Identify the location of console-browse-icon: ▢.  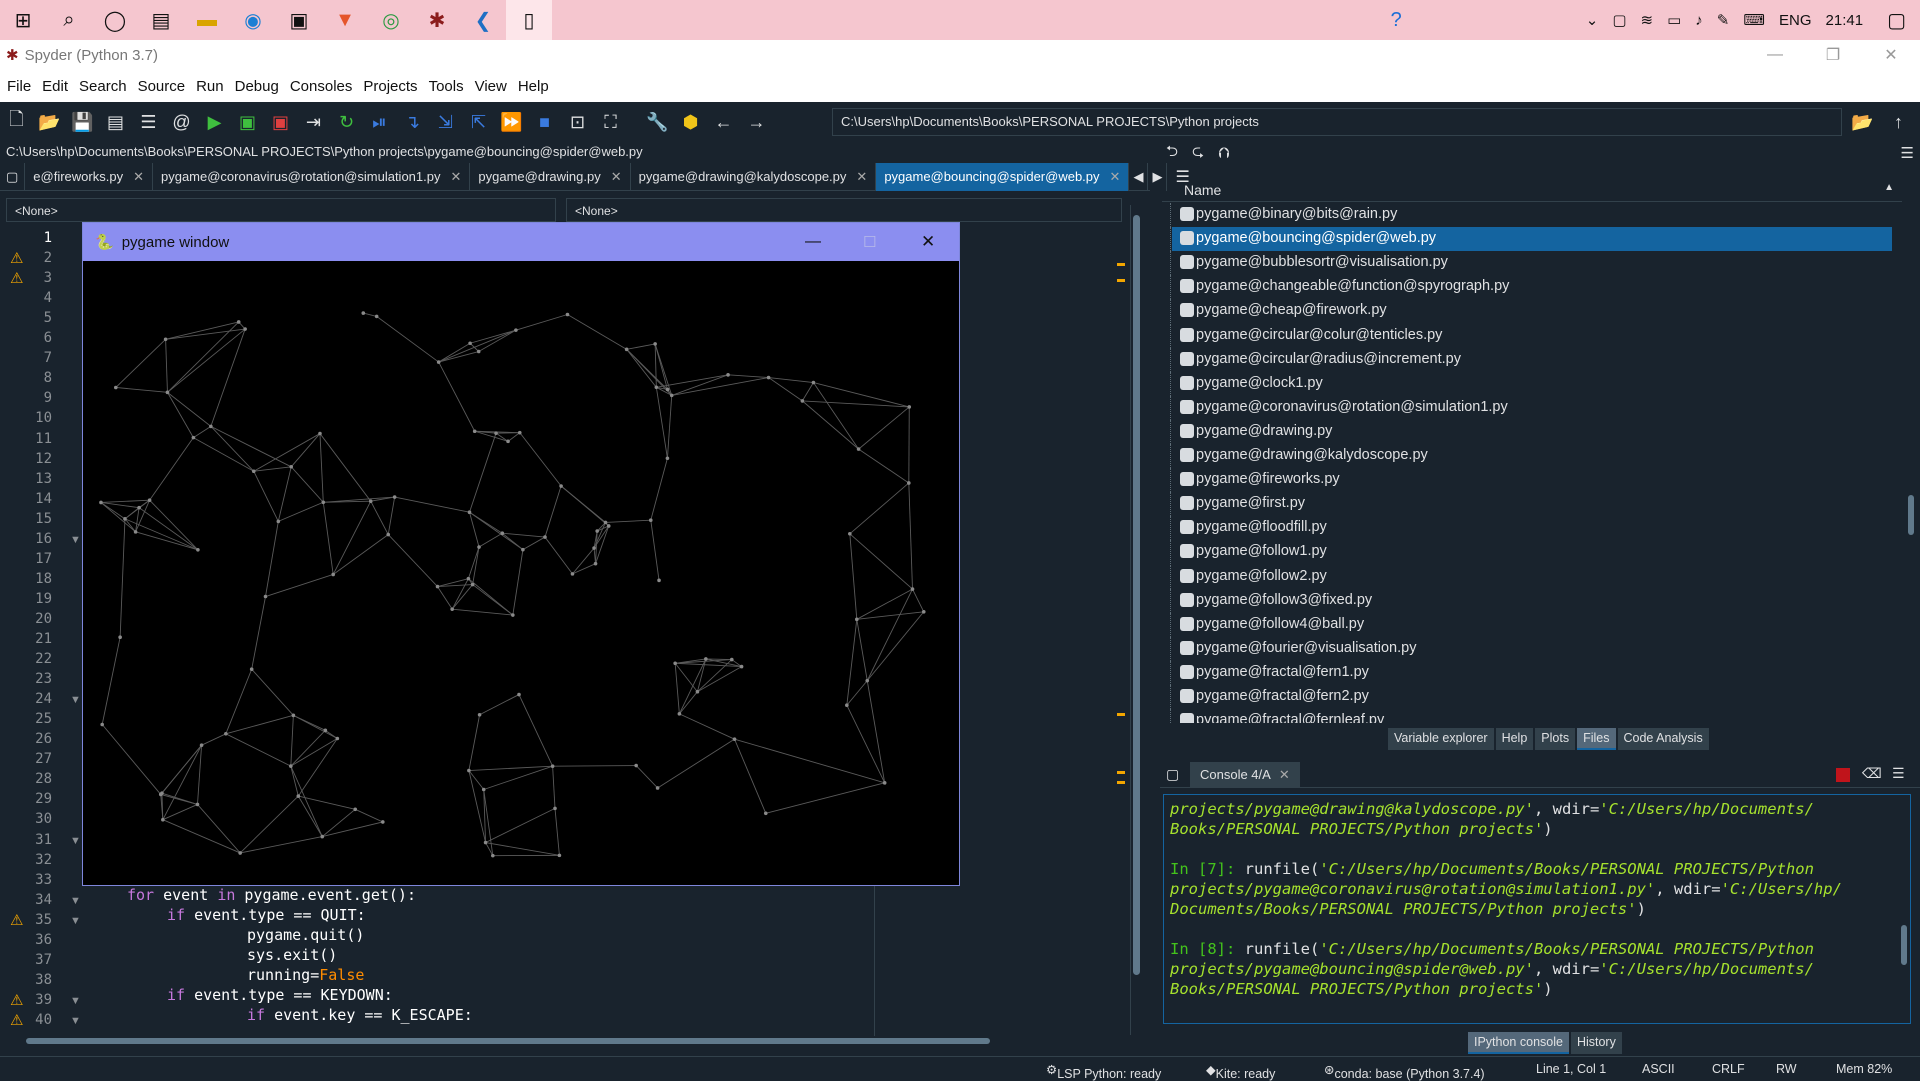
(1172, 774).